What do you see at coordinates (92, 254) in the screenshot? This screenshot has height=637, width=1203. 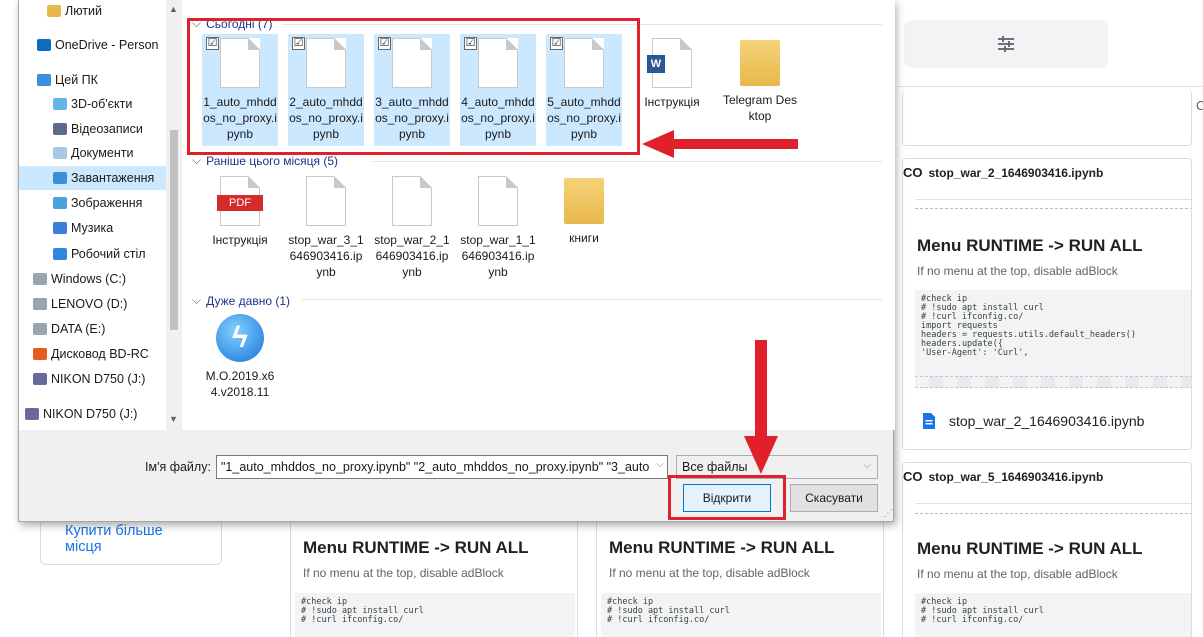 I see `nav-item: Робочий стіл` at bounding box center [92, 254].